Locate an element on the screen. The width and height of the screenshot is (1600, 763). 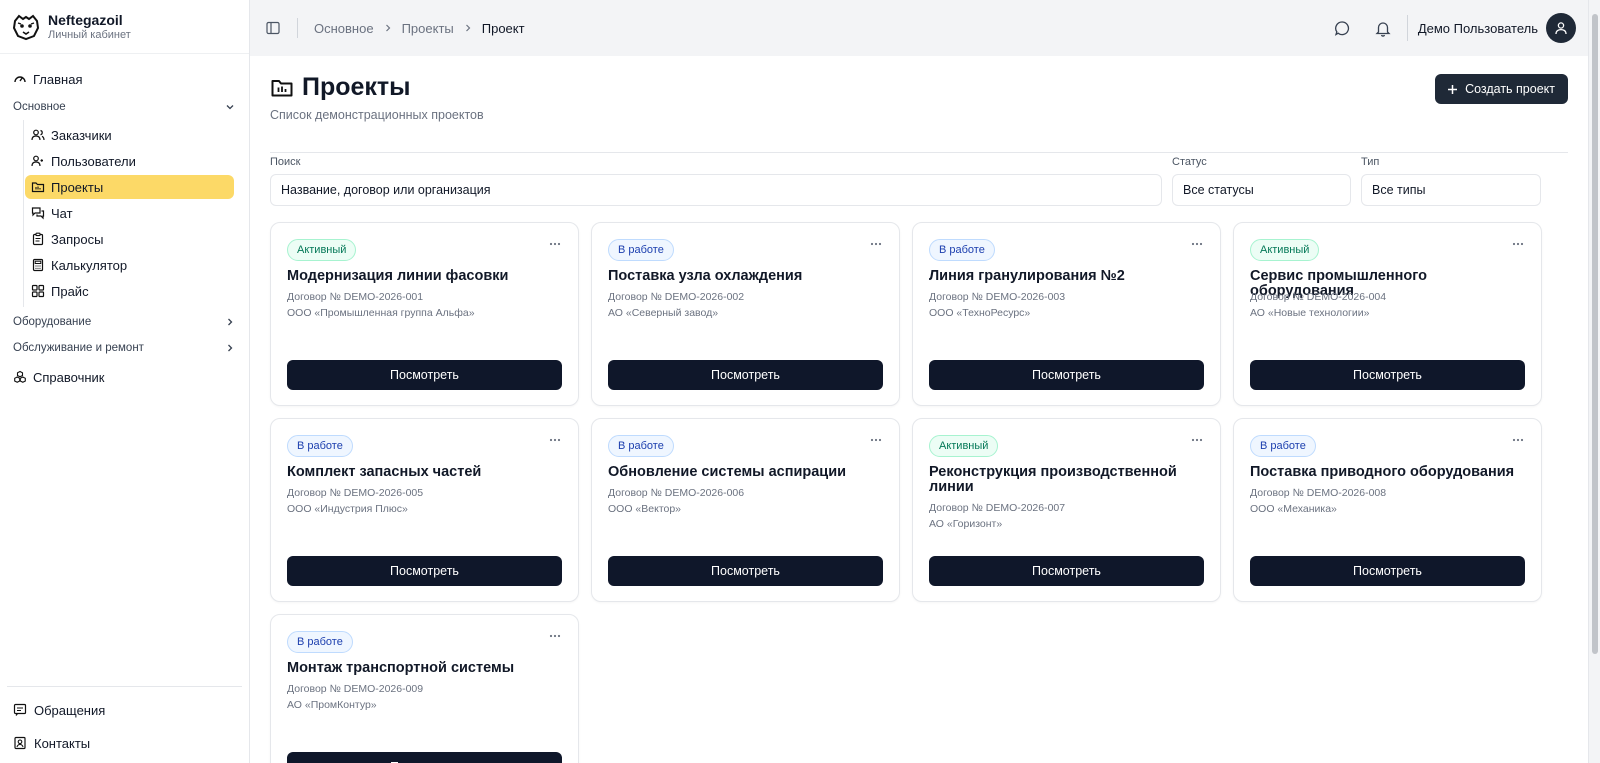
status-select: Все статусы is located at coordinates (1261, 190).